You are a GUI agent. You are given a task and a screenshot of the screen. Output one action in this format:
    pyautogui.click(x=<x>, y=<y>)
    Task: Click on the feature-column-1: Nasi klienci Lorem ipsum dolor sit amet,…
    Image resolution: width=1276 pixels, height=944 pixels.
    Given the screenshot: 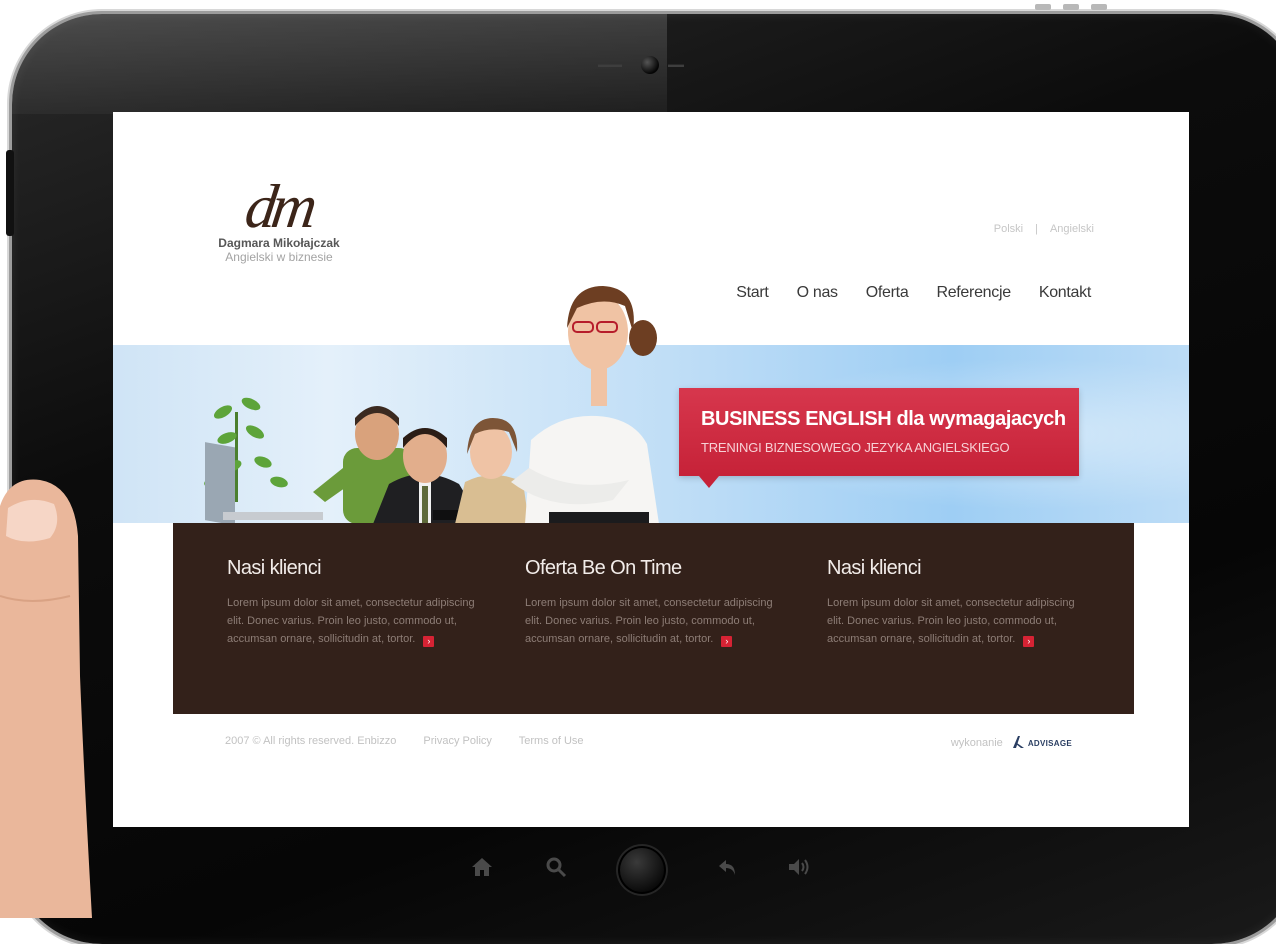 What is the action you would take?
    pyautogui.click(x=357, y=602)
    